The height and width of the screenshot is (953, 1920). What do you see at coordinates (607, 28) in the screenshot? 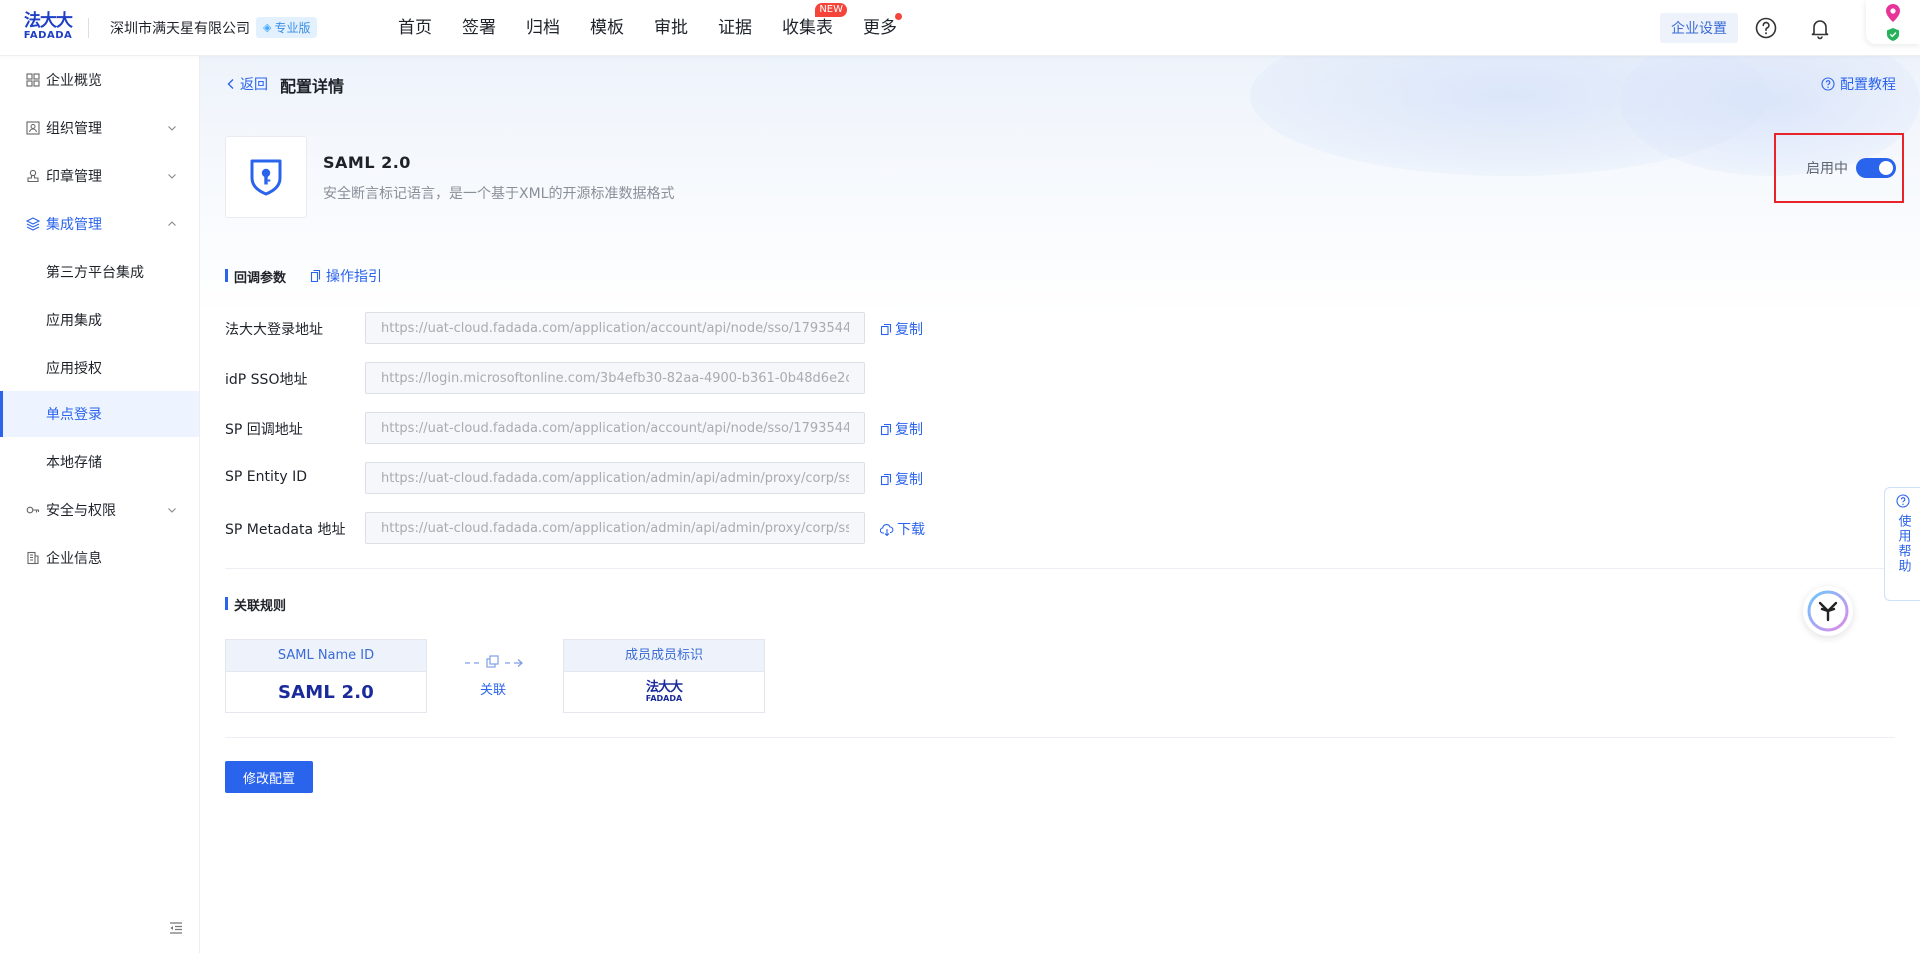
I see `nav-template: 模板` at bounding box center [607, 28].